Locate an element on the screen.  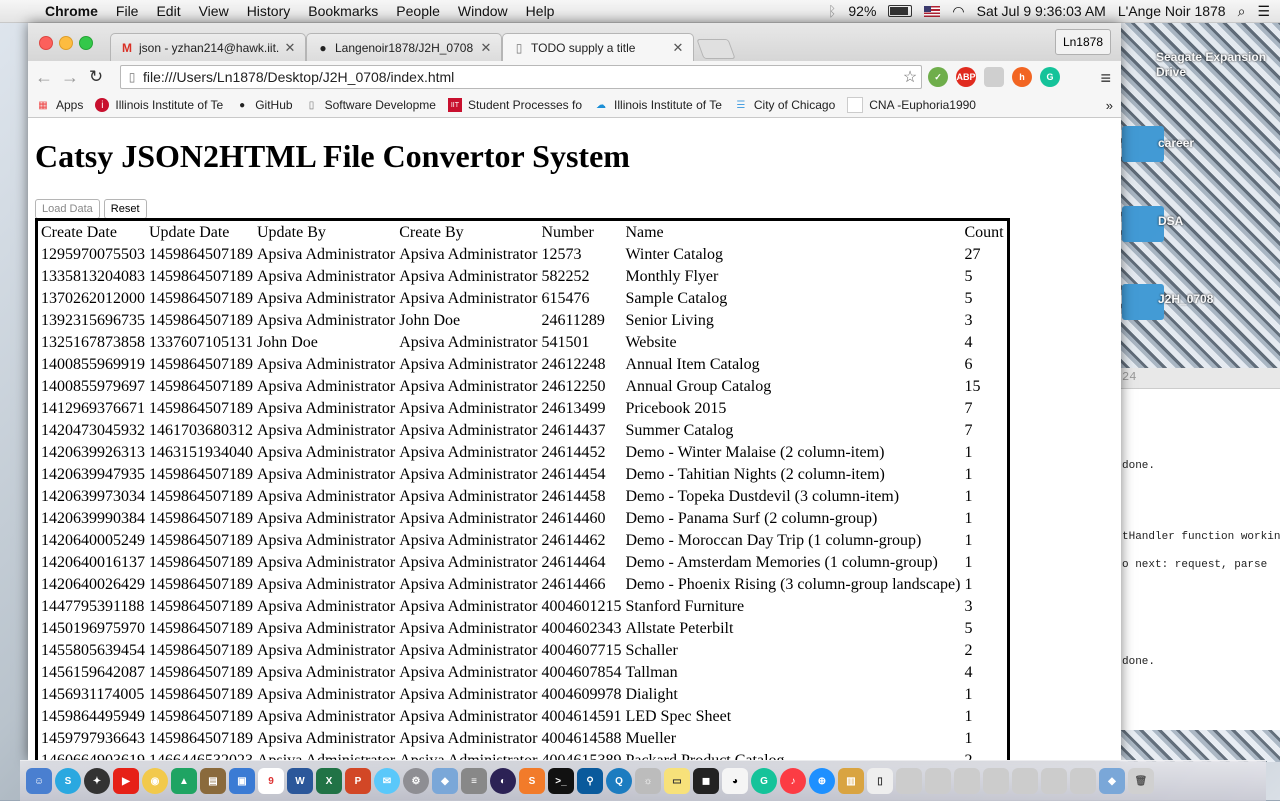
notification-center-icon: ☰ is located at coordinates (1263, 11).